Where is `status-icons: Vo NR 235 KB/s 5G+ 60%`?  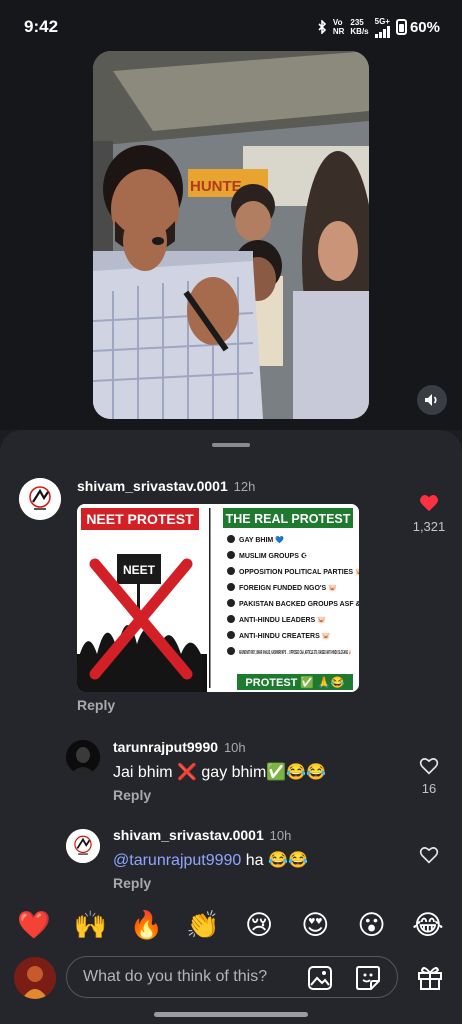
status-icons: Vo NR 235 KB/s 5G+ 60% is located at coordinates (378, 27).